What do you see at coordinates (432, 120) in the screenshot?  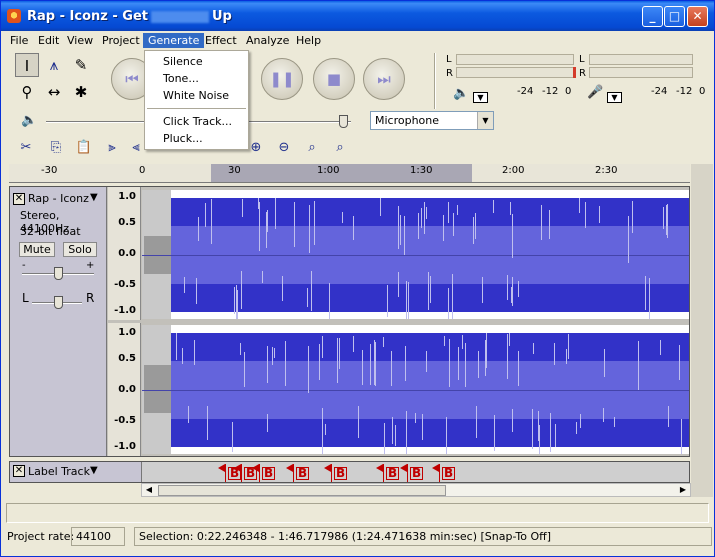 I see `input-source-select: Microphone ▼` at bounding box center [432, 120].